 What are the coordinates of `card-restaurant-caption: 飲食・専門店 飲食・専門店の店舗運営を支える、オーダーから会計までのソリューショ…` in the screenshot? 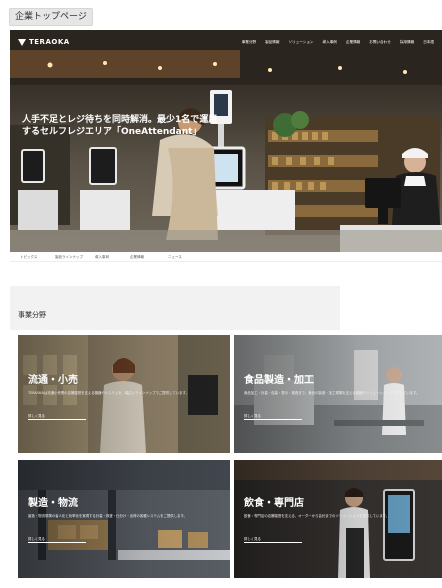 It's located at (339, 508).